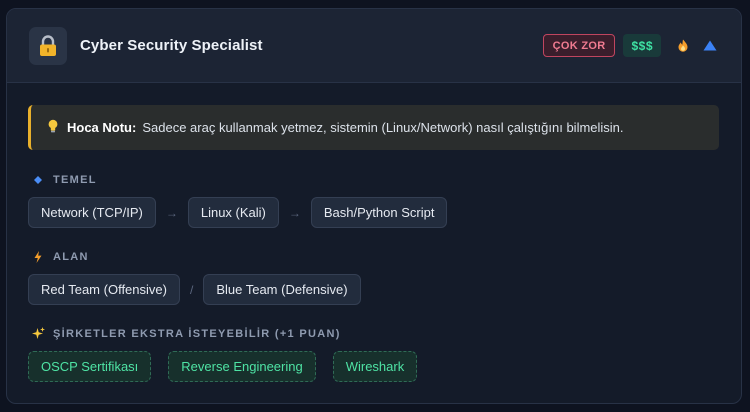 This screenshot has width=750, height=412. I want to click on lock-icon, so click(48, 45).